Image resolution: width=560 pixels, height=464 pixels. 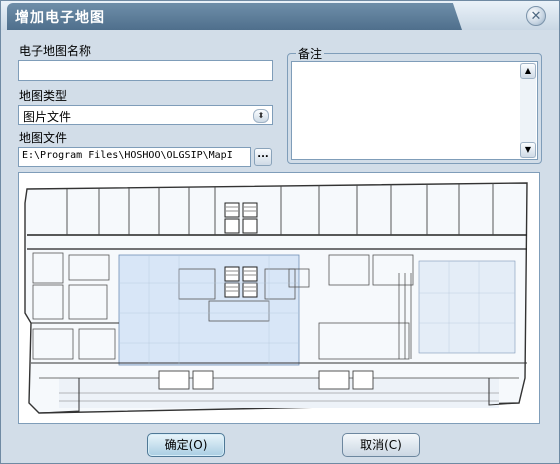 What do you see at coordinates (381, 445) in the screenshot?
I see `cancel-button: 取消(C)` at bounding box center [381, 445].